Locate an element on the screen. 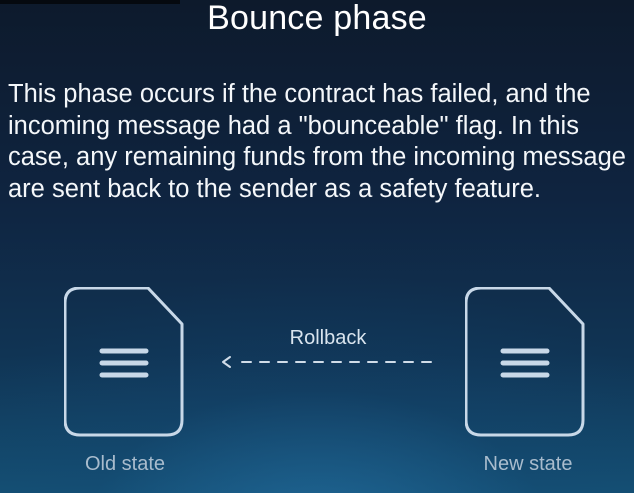  rollback-label: Rollback is located at coordinates (328, 338).